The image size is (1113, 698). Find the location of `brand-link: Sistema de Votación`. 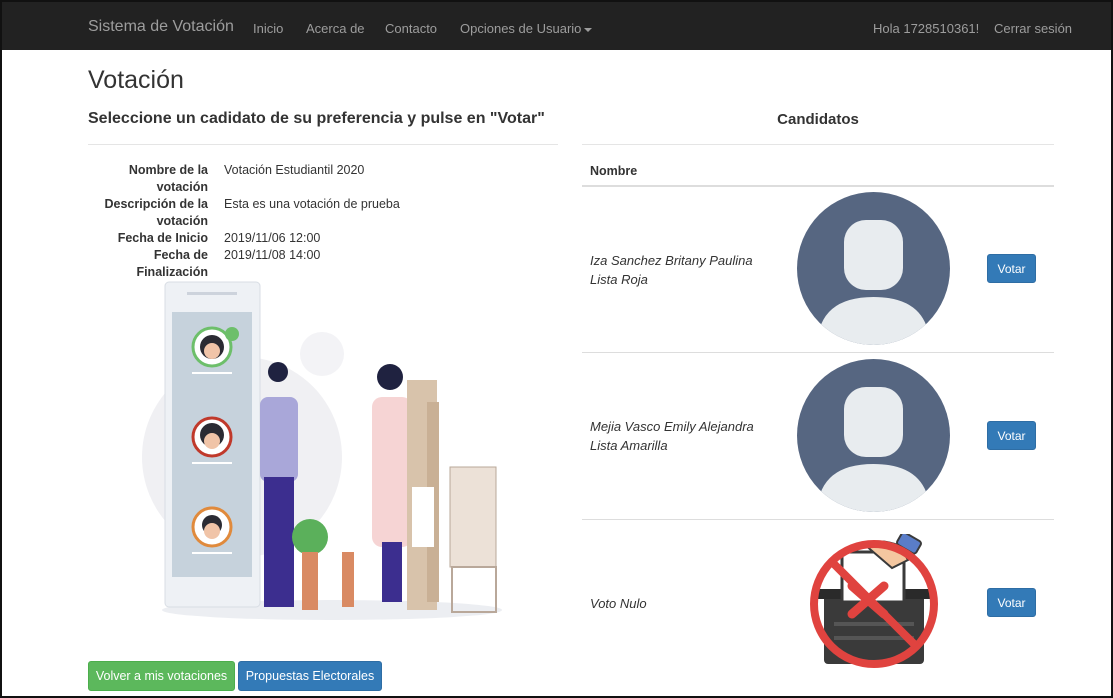

brand-link: Sistema de Votación is located at coordinates (161, 27).